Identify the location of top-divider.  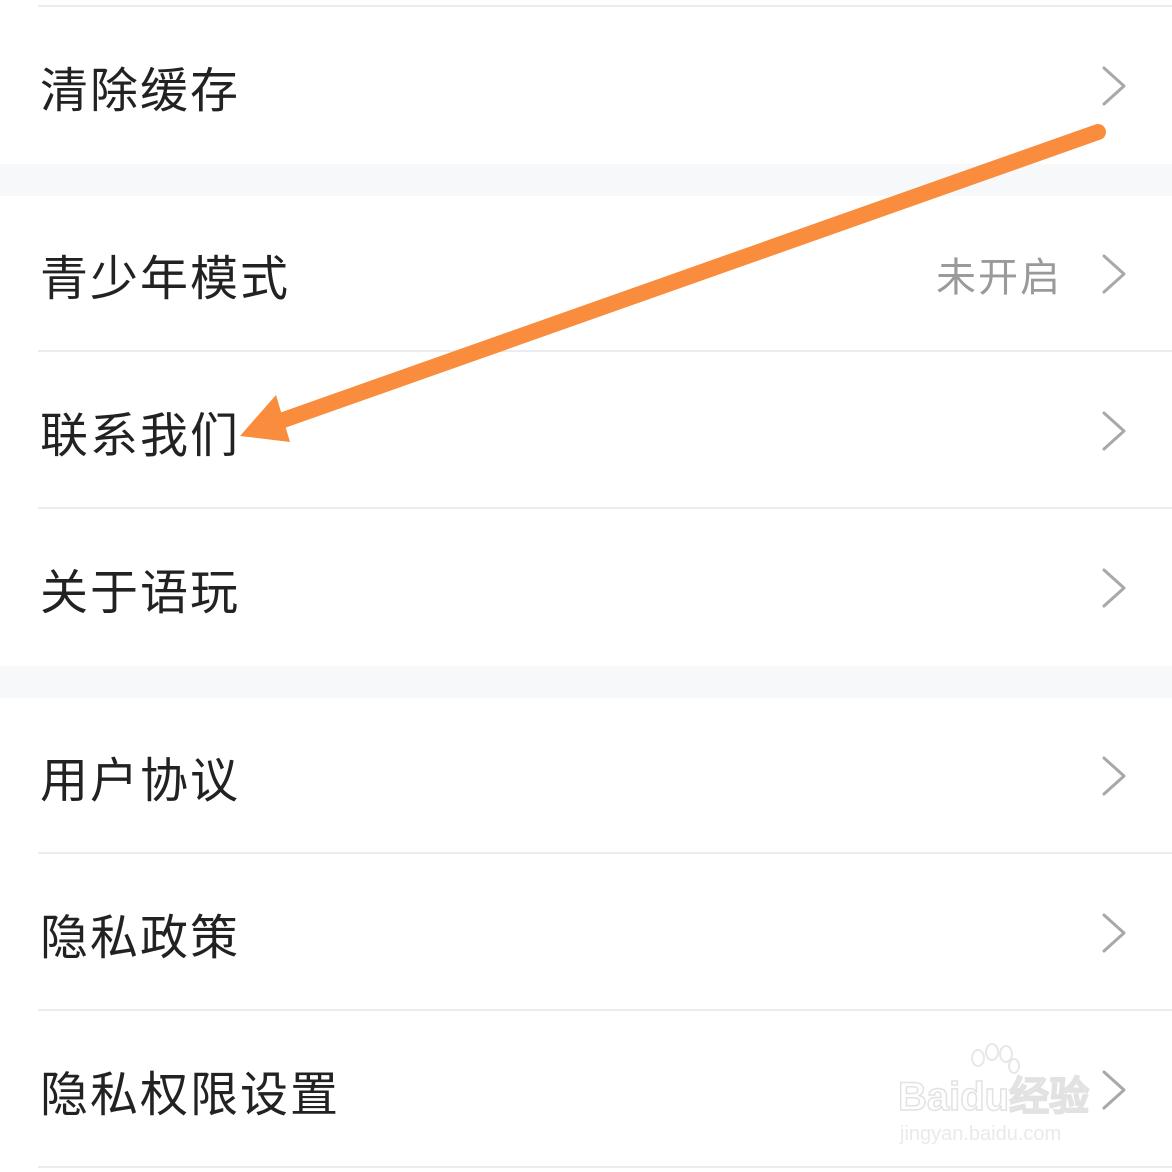
(605, 6).